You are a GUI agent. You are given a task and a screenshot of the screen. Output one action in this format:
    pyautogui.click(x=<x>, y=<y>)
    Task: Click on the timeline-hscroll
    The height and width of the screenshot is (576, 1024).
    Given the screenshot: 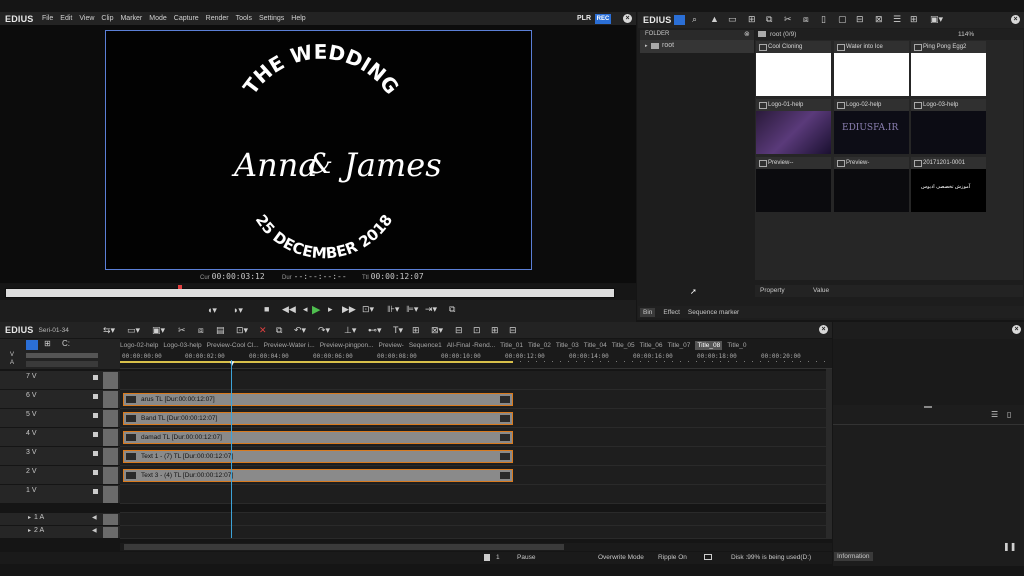 What is the action you would take?
    pyautogui.click(x=476, y=547)
    